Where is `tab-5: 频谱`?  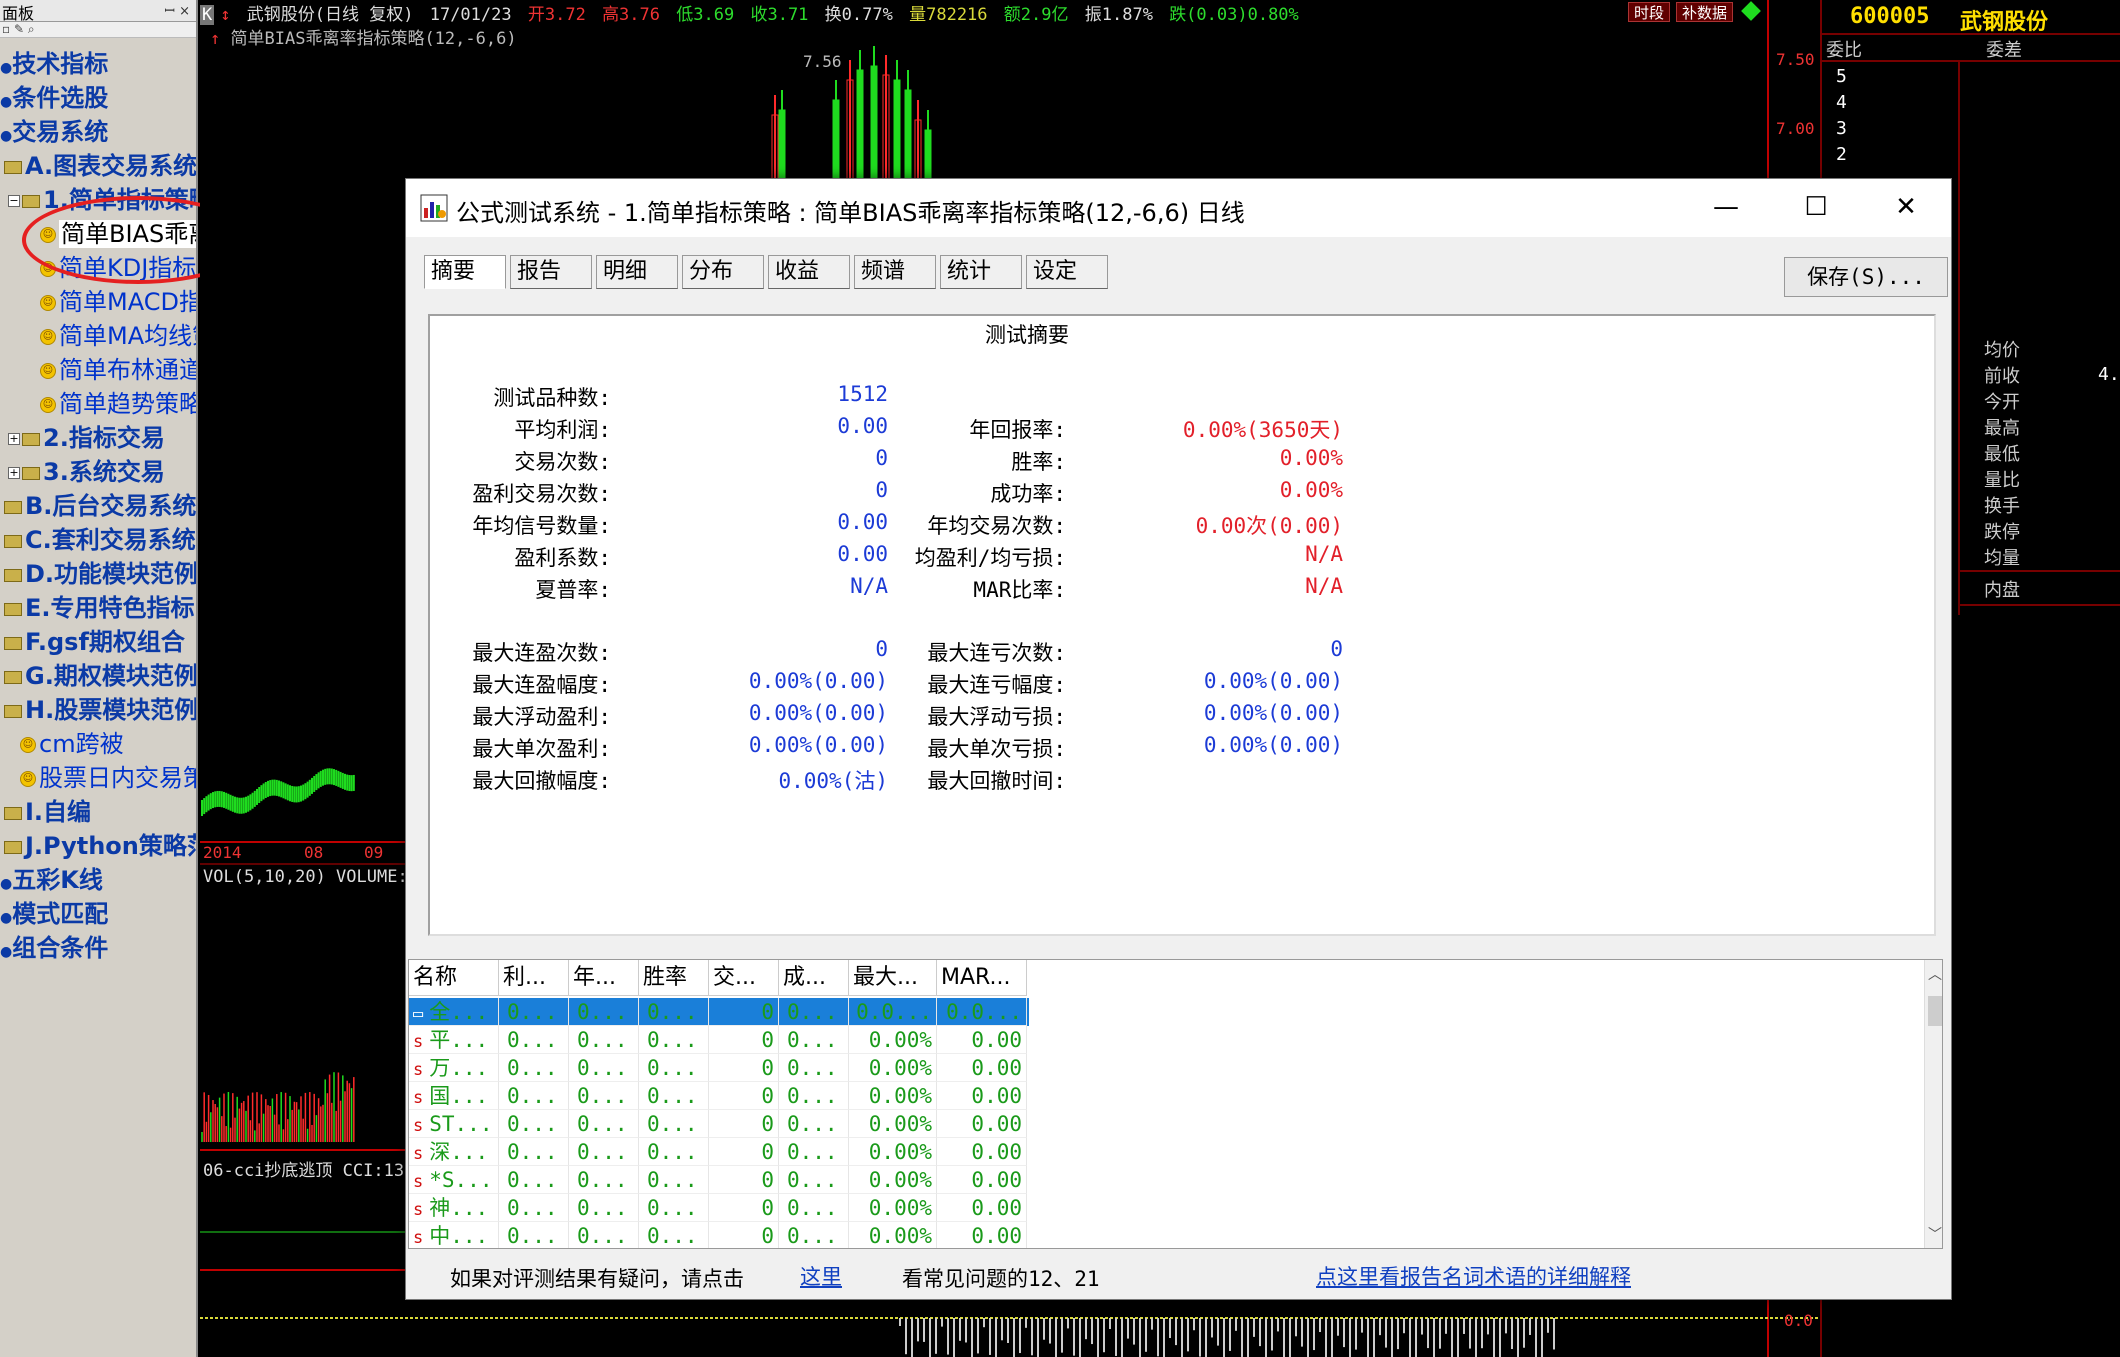 tab-5: 频谱 is located at coordinates (895, 272).